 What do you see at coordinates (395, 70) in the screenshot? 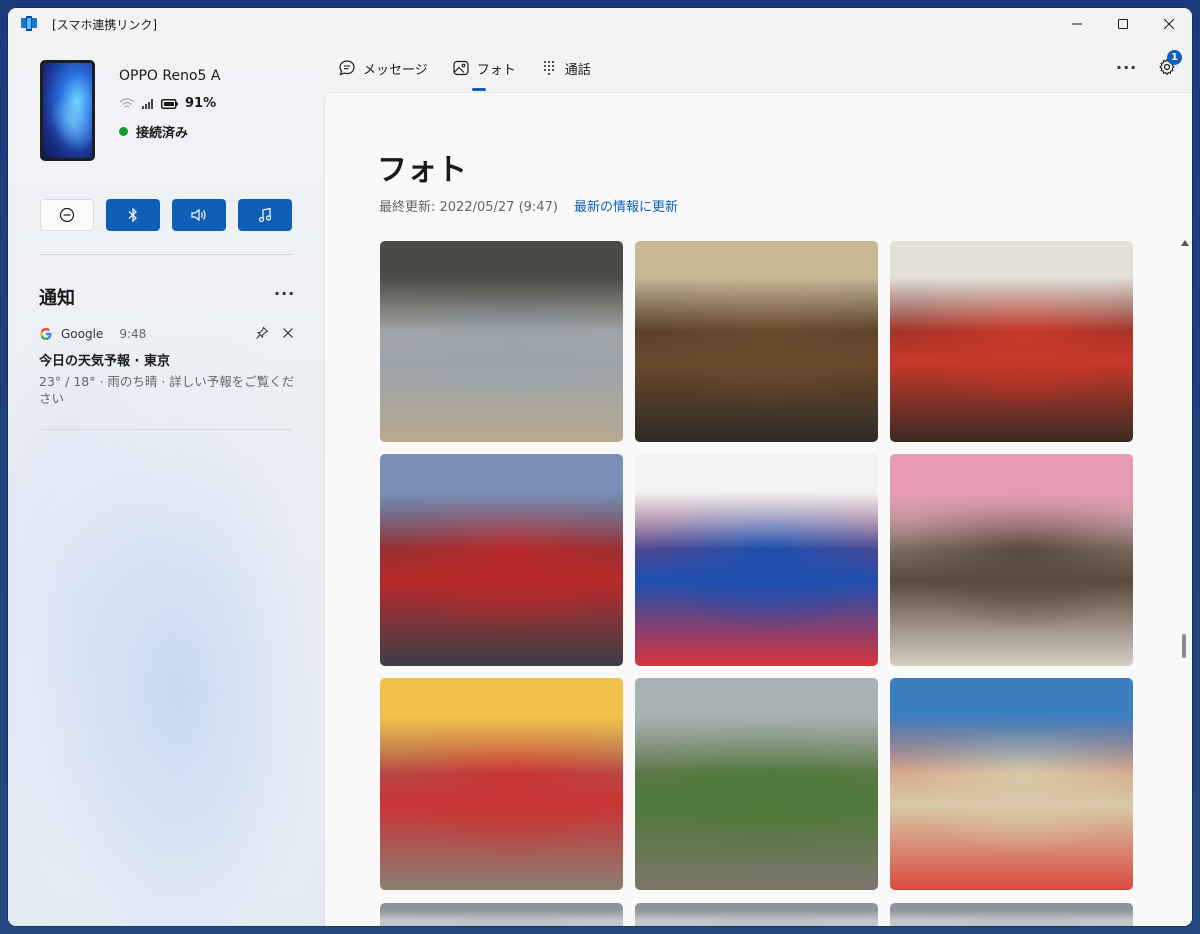
I see `tab-messages-label: メッセージ` at bounding box center [395, 70].